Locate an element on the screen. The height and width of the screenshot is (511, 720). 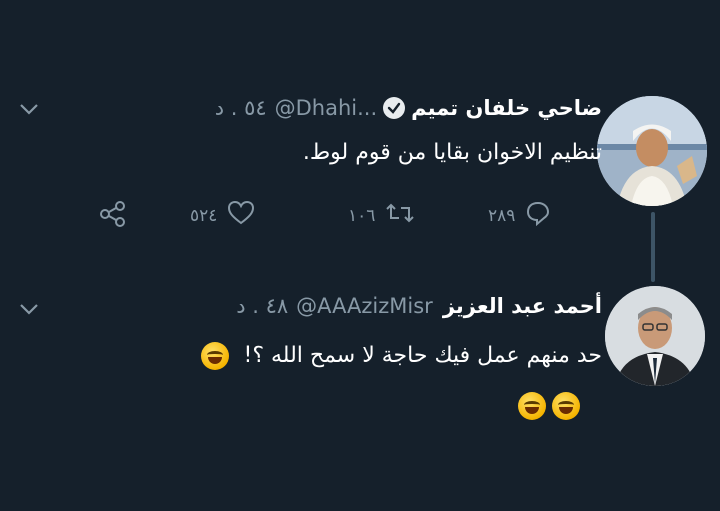
username-handle: @AAAzizMisr is located at coordinates (364, 306).